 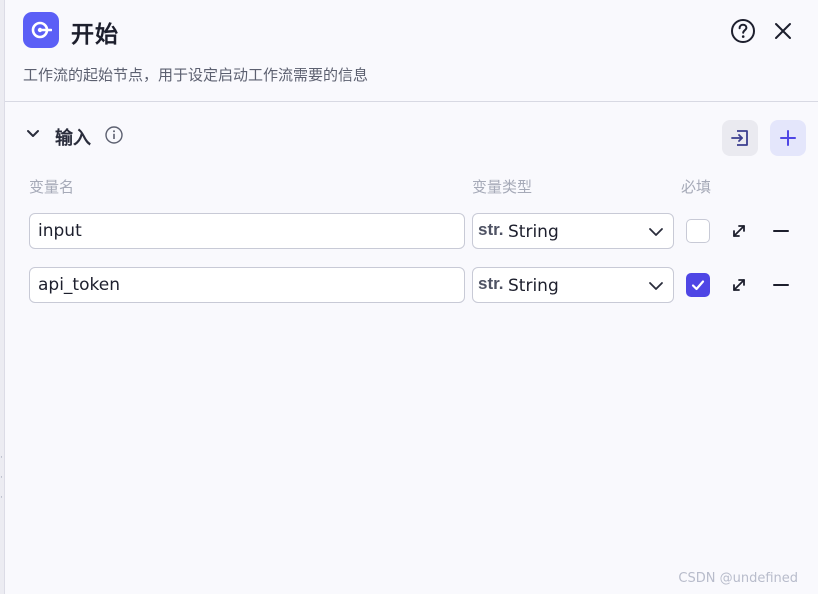 I want to click on add-variable-button, so click(x=788, y=138).